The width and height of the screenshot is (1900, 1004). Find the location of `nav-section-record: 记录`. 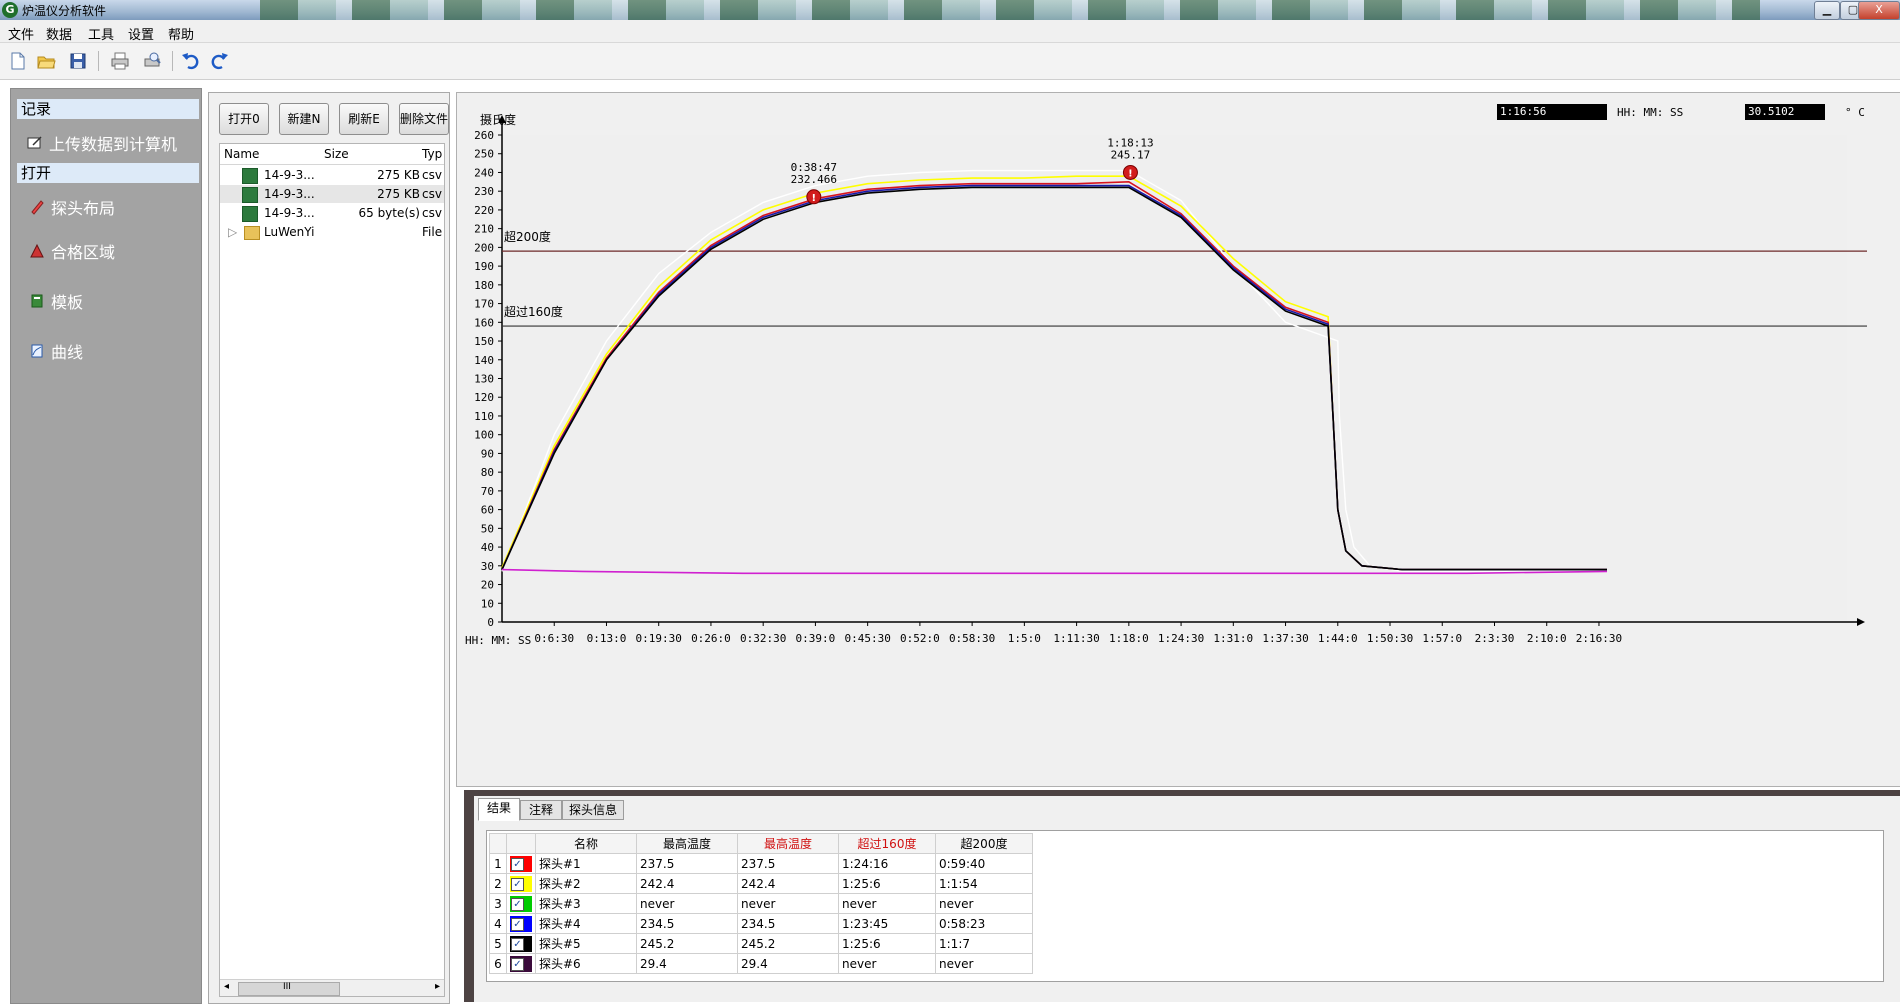

nav-section-record: 记录 is located at coordinates (108, 109).